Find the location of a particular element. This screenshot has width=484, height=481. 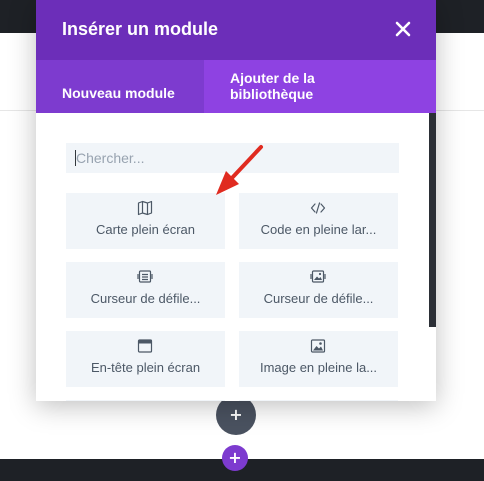

module-label: En-tête plein écran is located at coordinates (145, 367).